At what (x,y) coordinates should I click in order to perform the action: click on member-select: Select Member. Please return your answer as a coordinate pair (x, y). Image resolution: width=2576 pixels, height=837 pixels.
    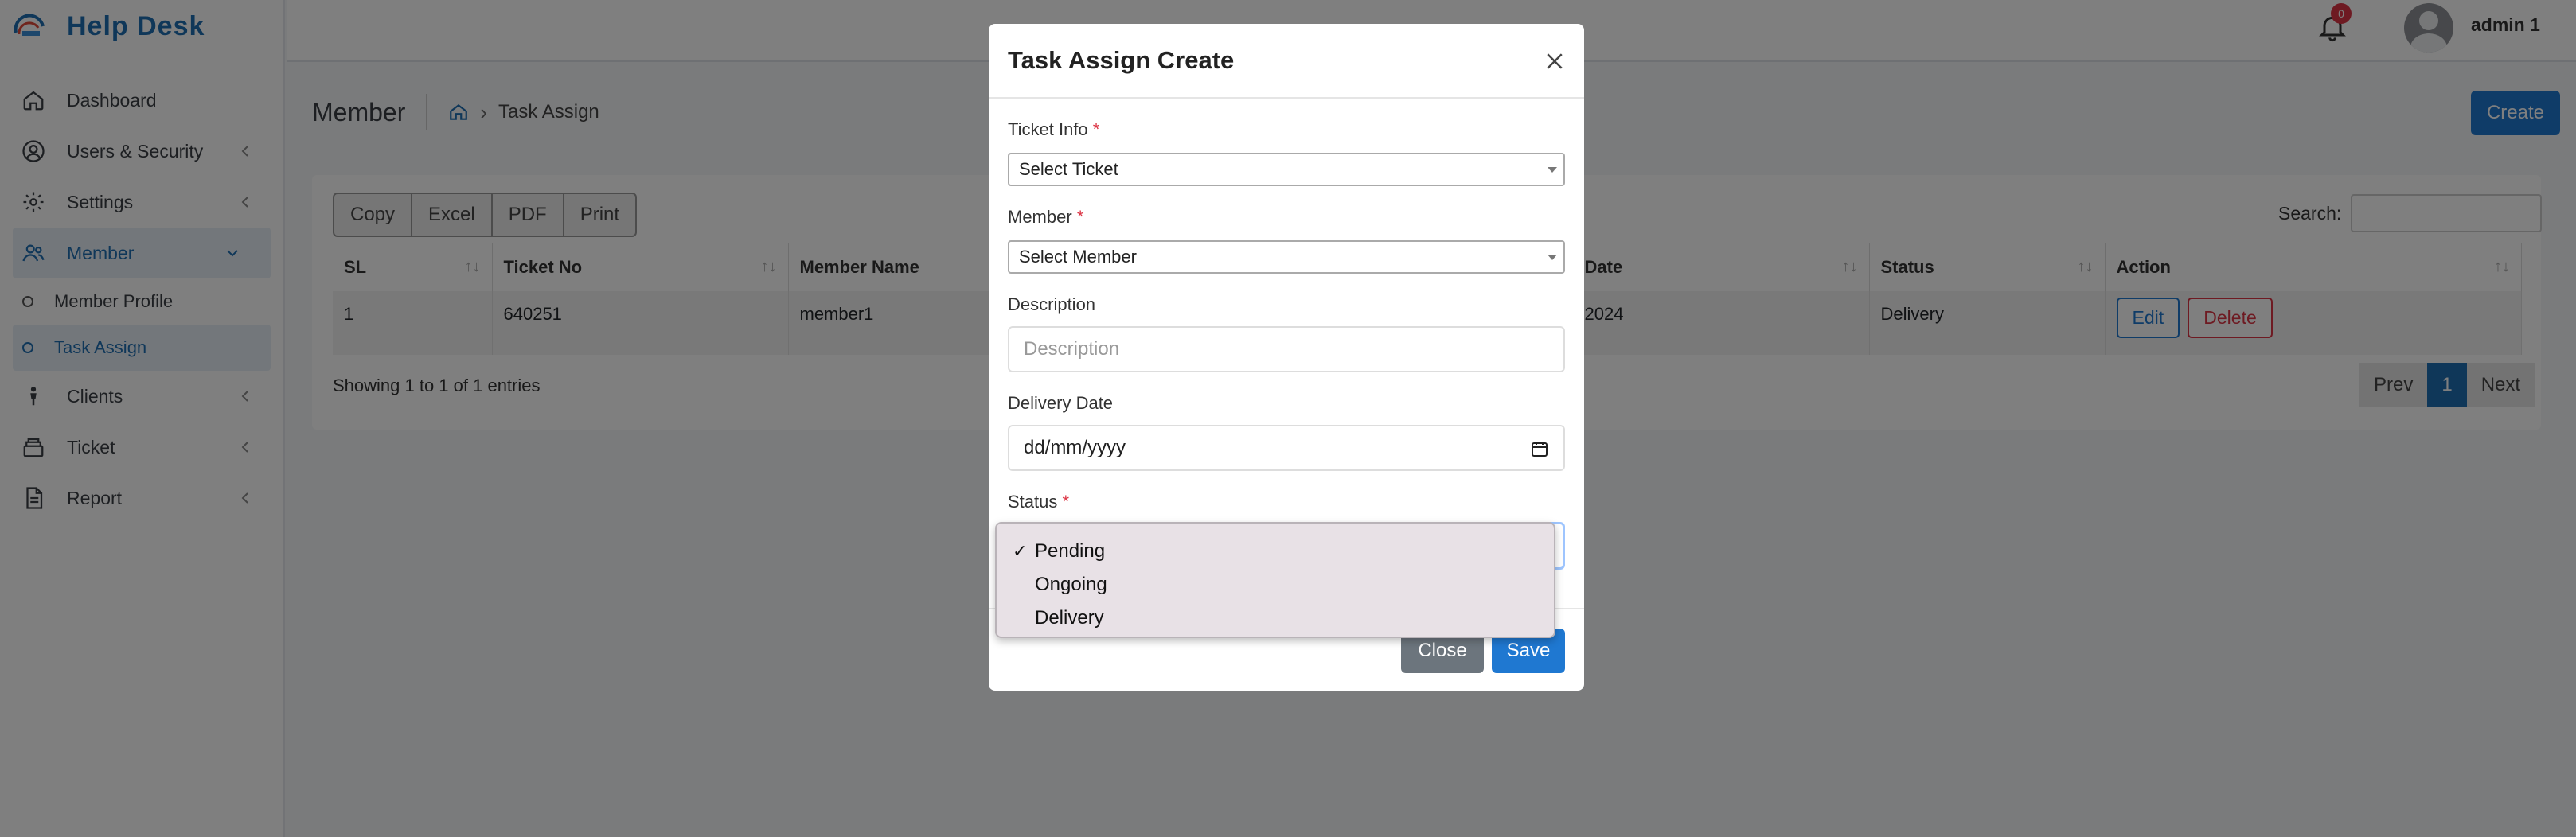
    Looking at the image, I should click on (1286, 257).